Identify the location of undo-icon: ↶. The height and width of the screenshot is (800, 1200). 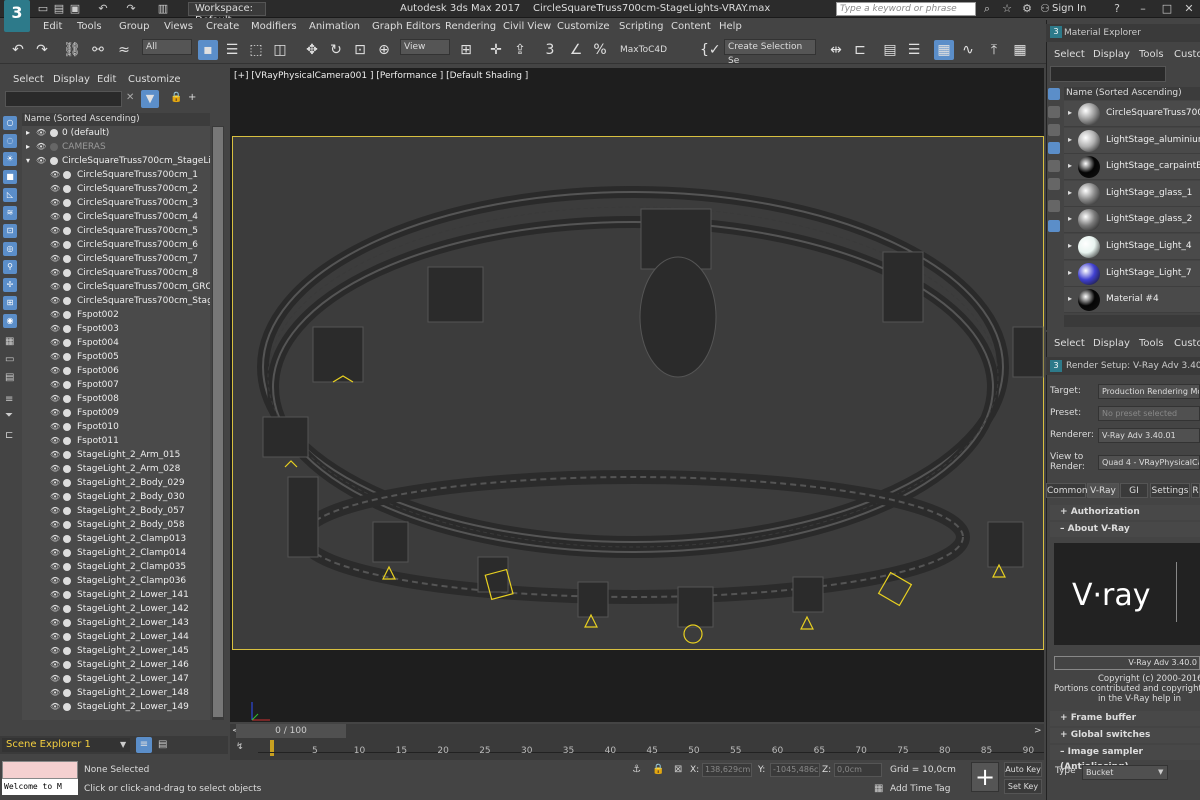
(103, 9).